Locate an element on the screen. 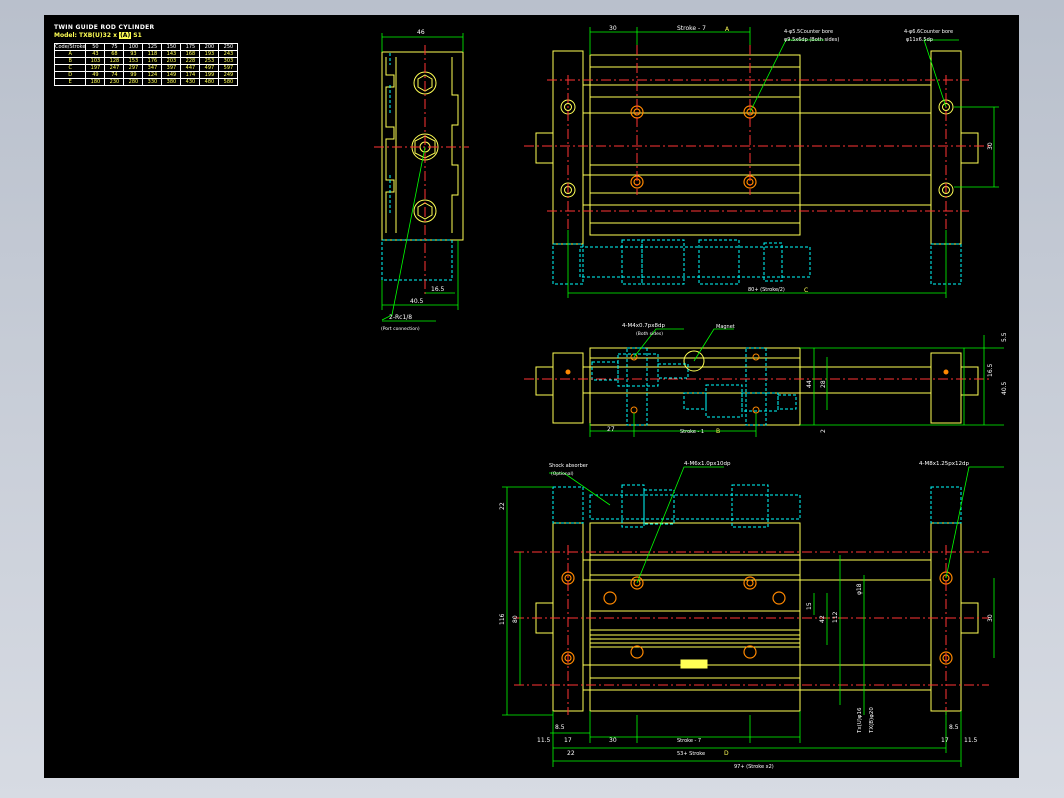 Image resolution: width=1064 pixels, height=798 pixels. side-right-profile is located at coordinates (455, 145).